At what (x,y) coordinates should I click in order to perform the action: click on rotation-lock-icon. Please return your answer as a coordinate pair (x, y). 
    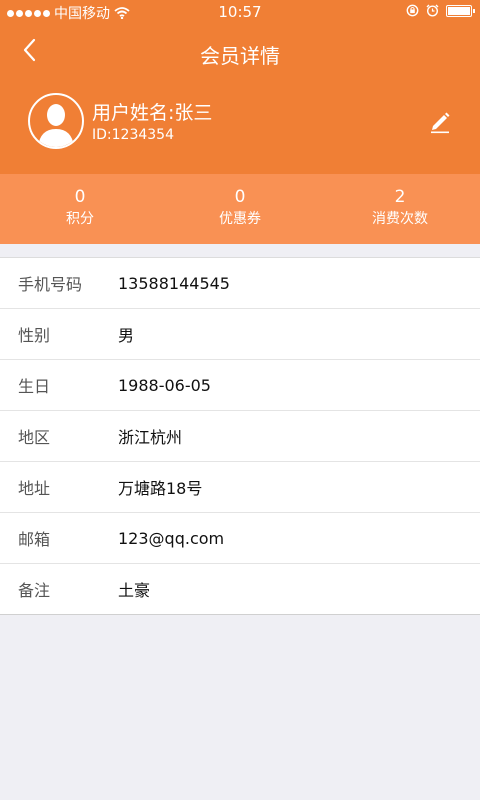
    Looking at the image, I should click on (412, 10).